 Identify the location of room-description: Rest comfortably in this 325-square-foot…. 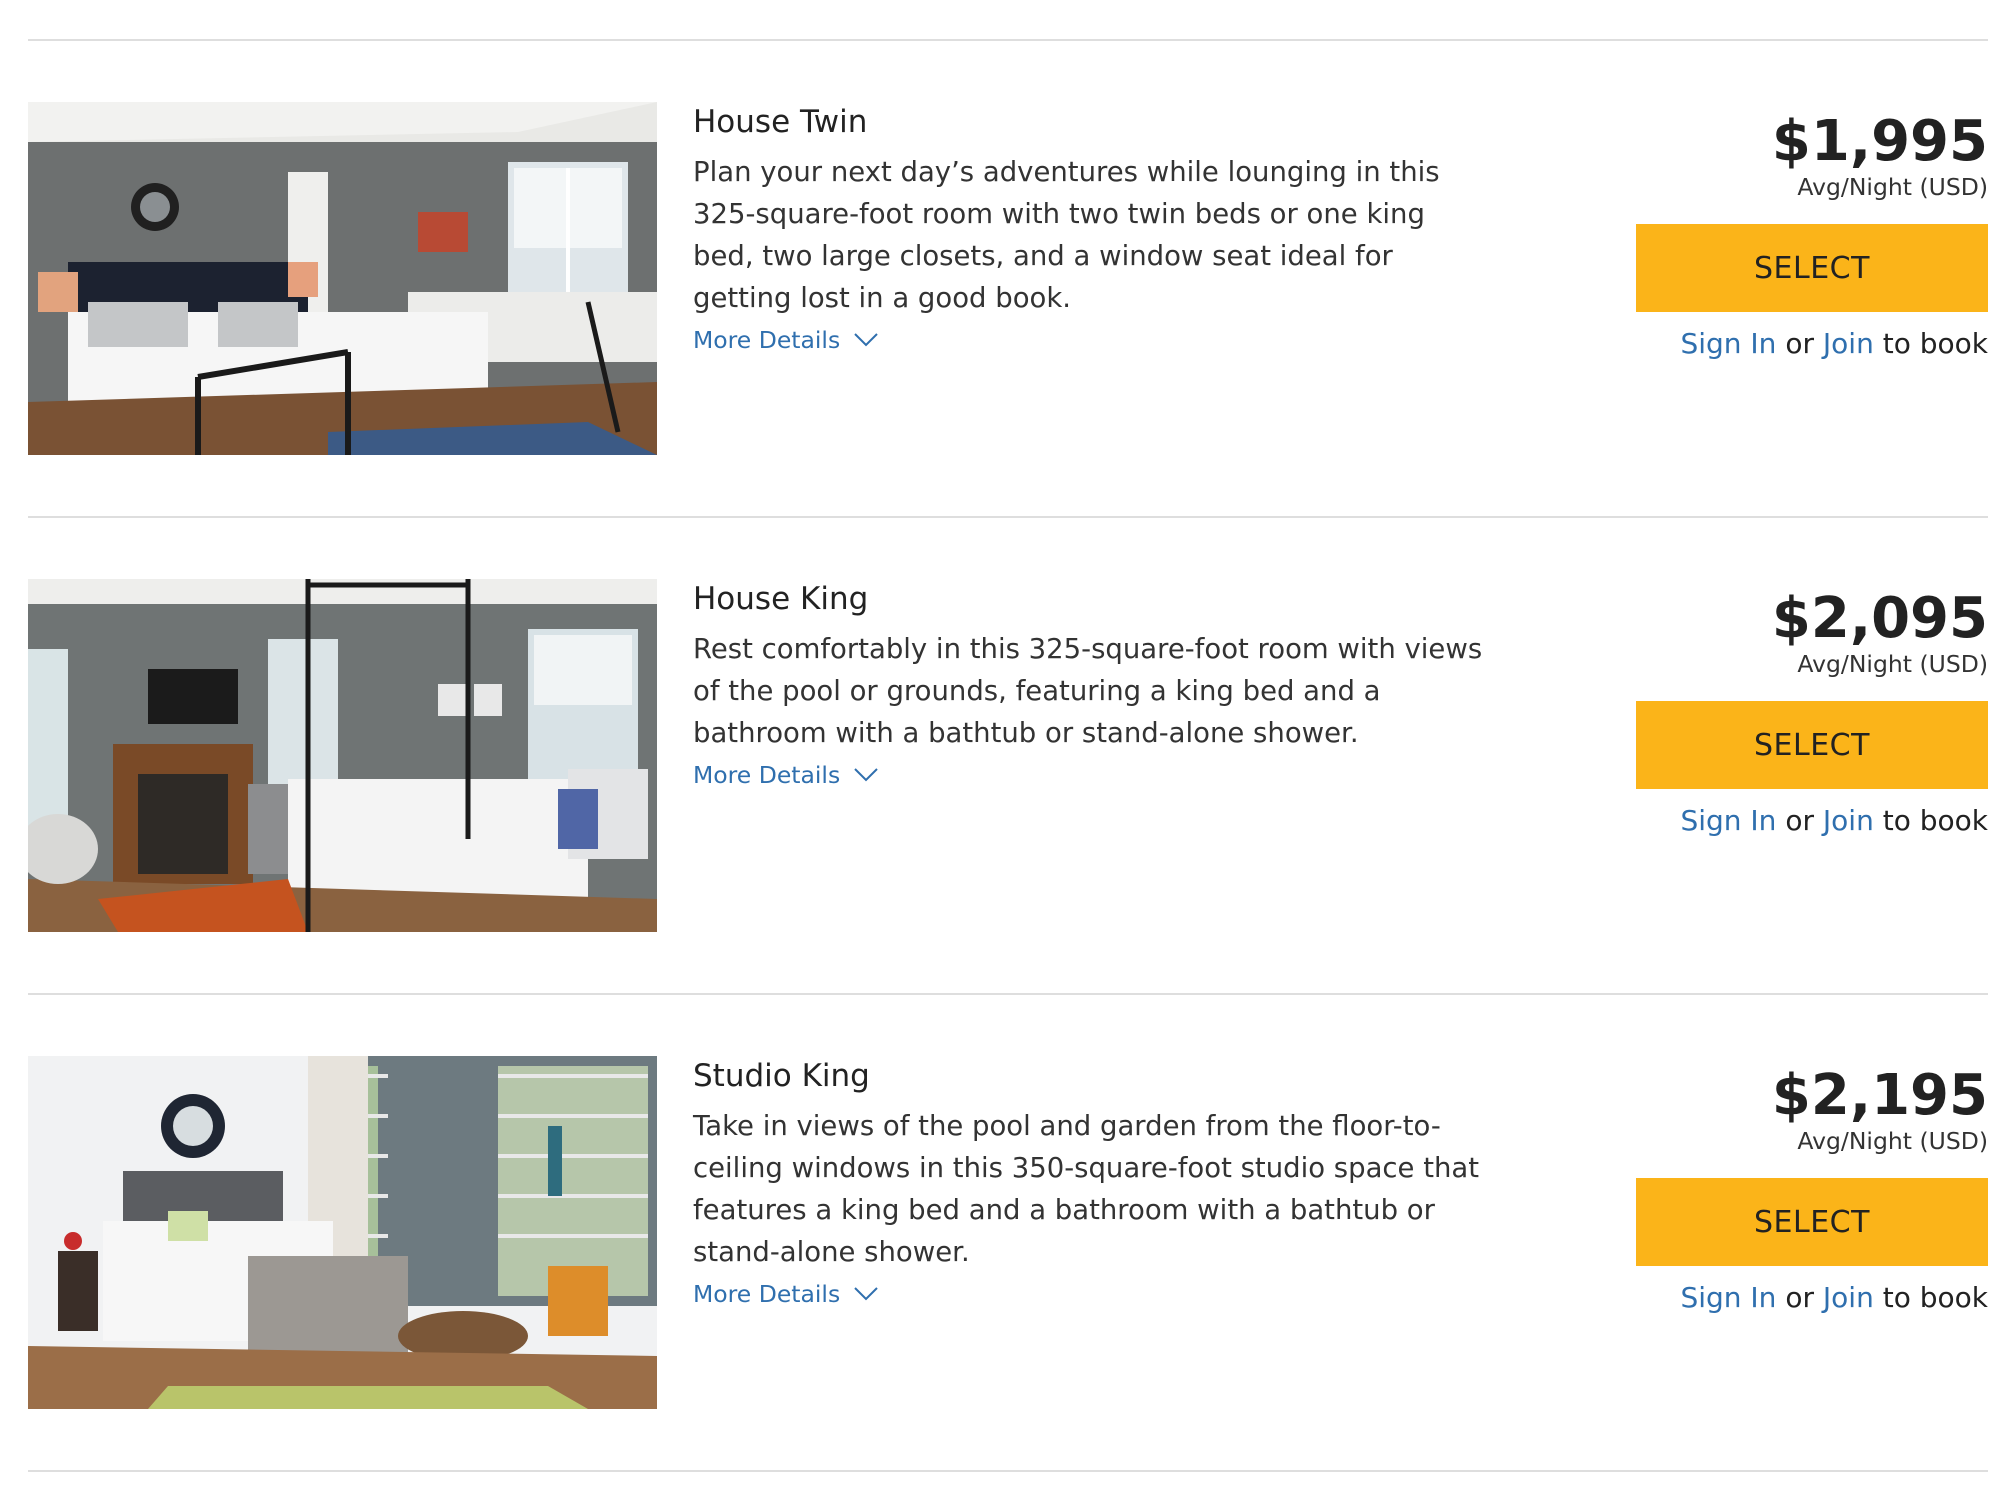
(1088, 691).